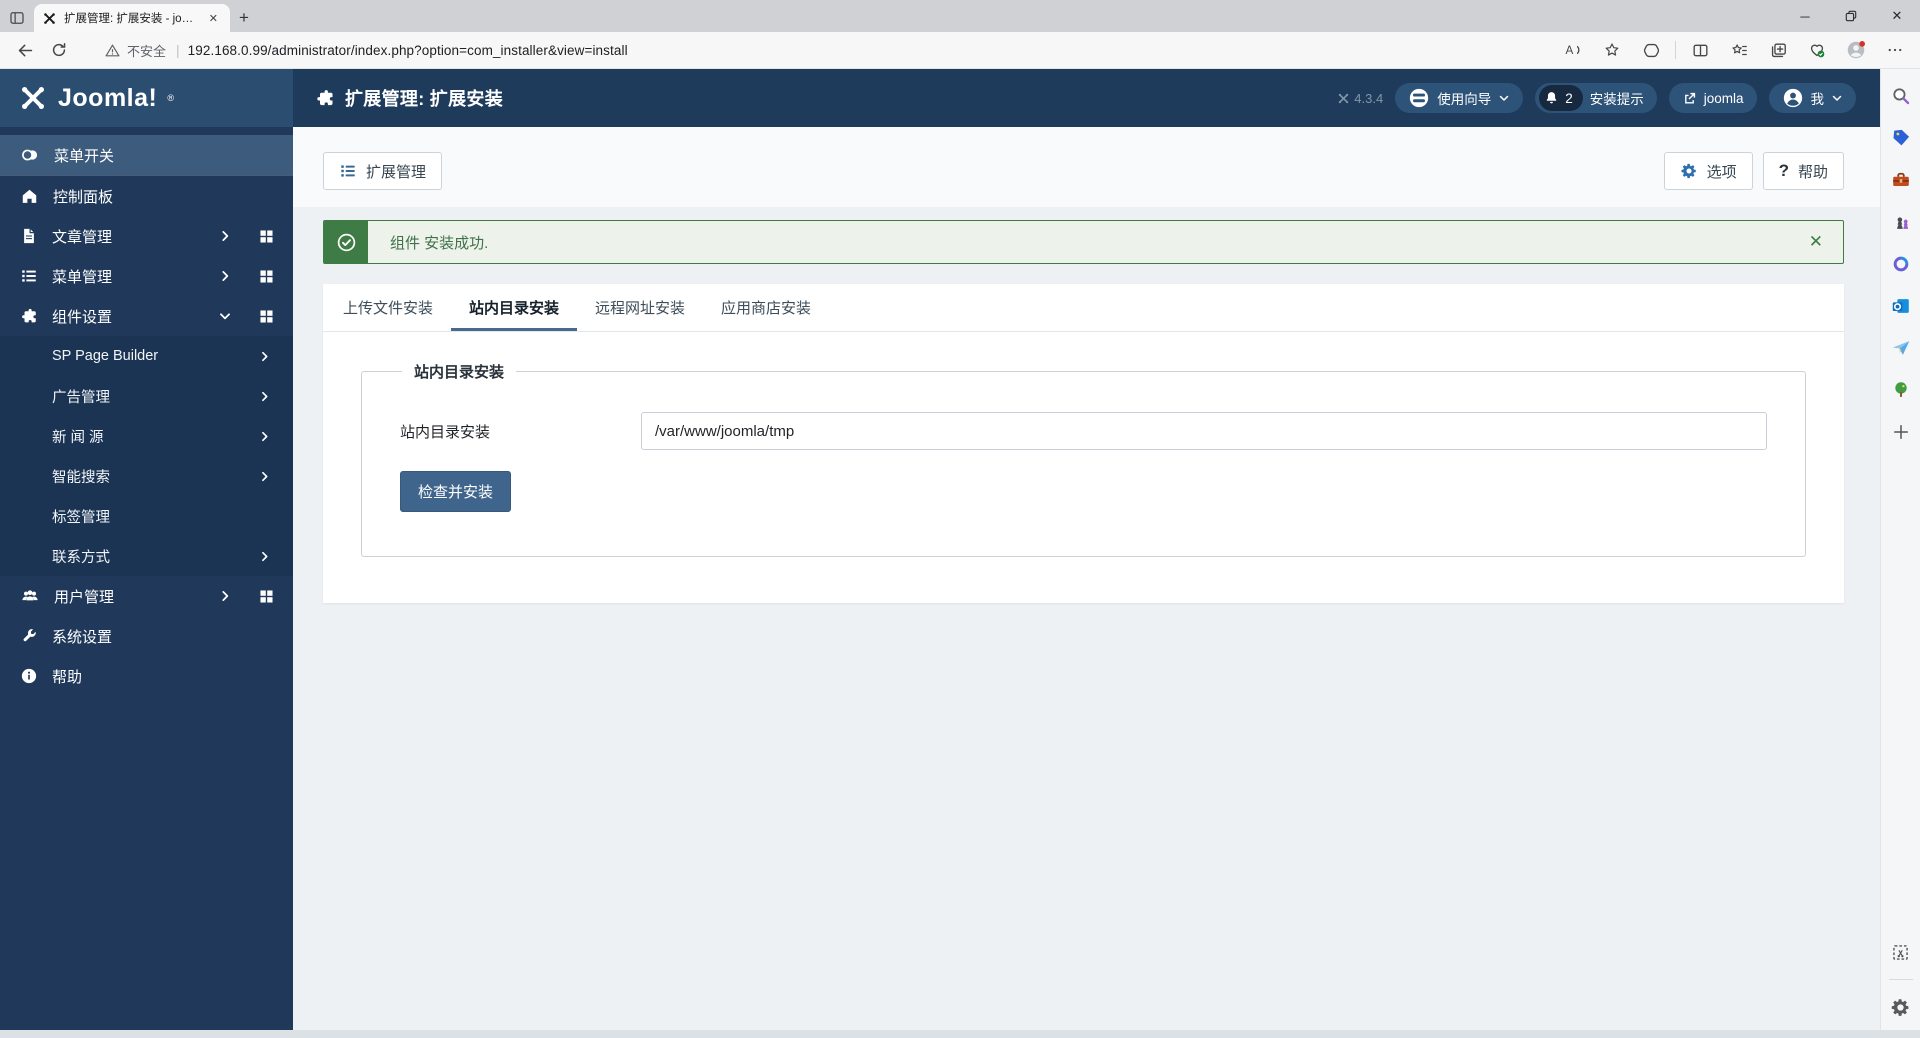 This screenshot has width=1920, height=1038. I want to click on sidebar-screenshot-icon, so click(1901, 952).